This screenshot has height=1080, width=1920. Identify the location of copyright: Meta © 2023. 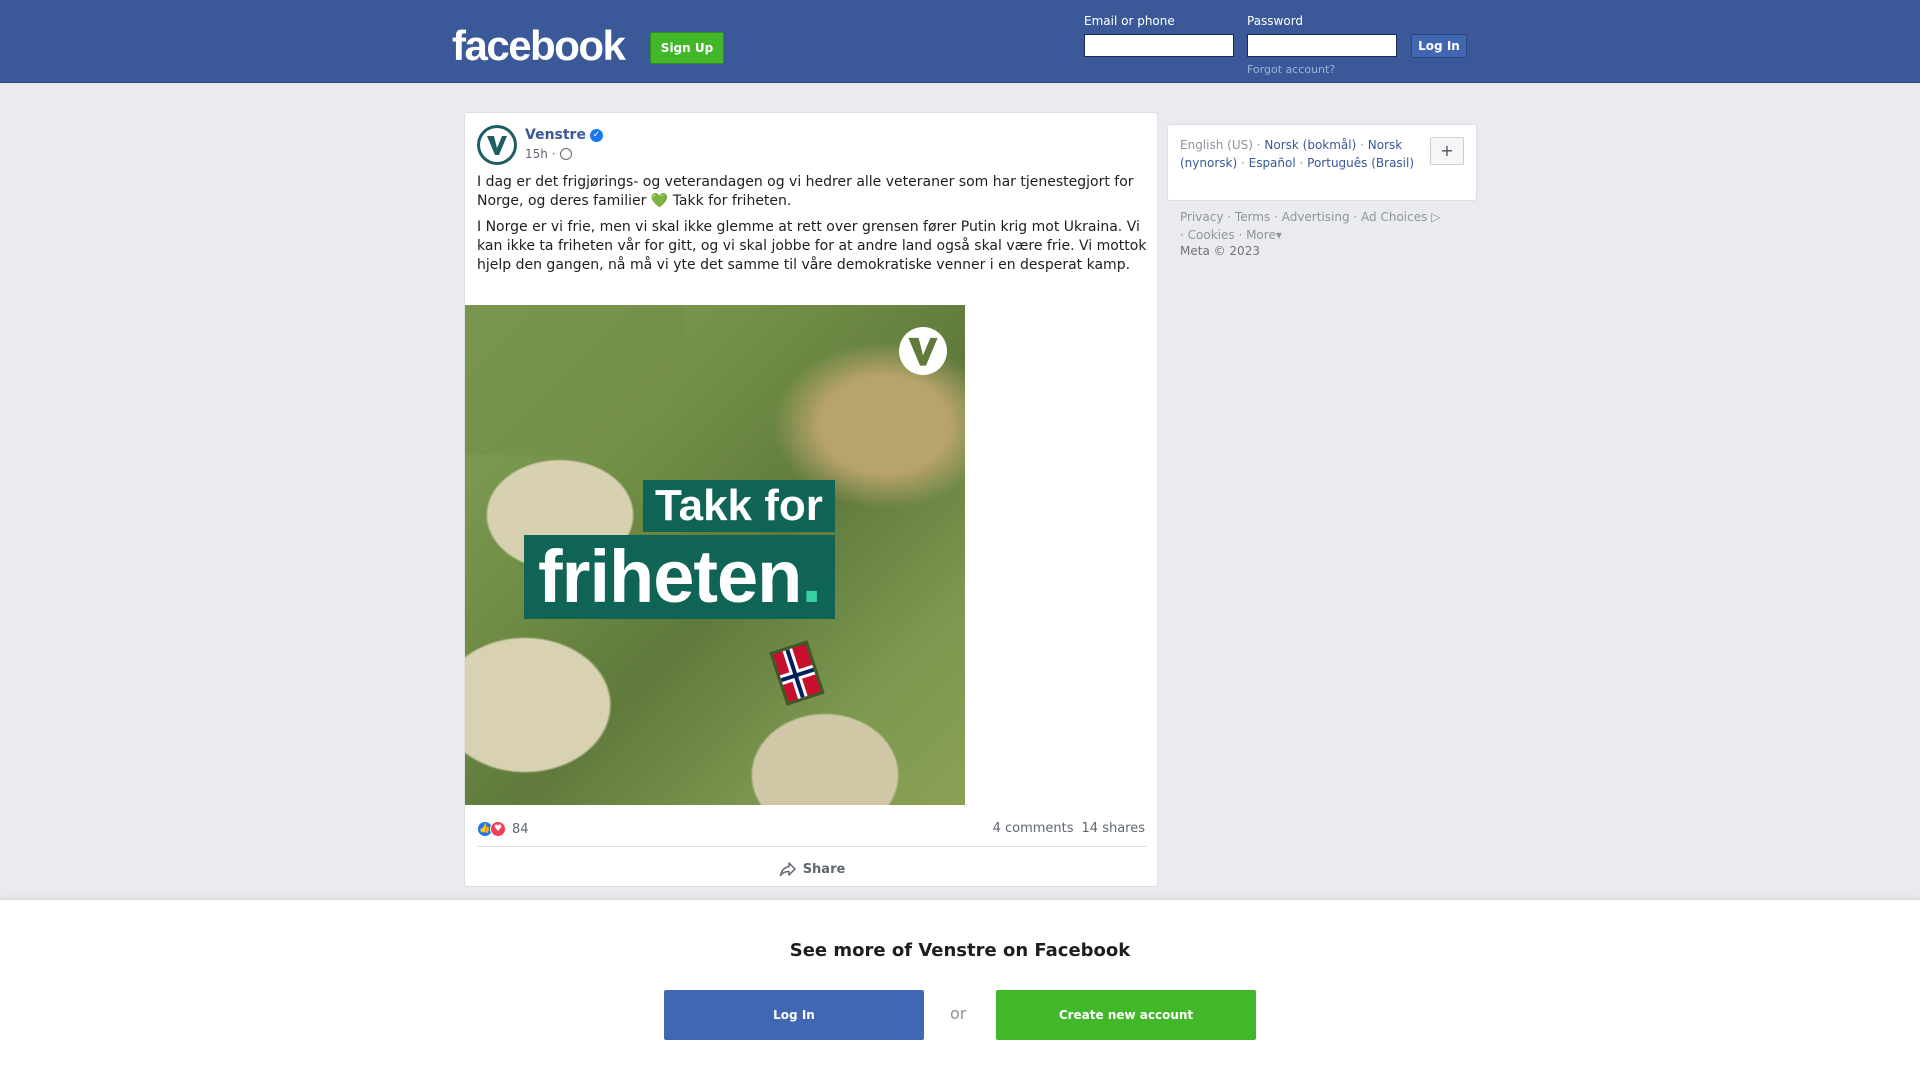
(1220, 251).